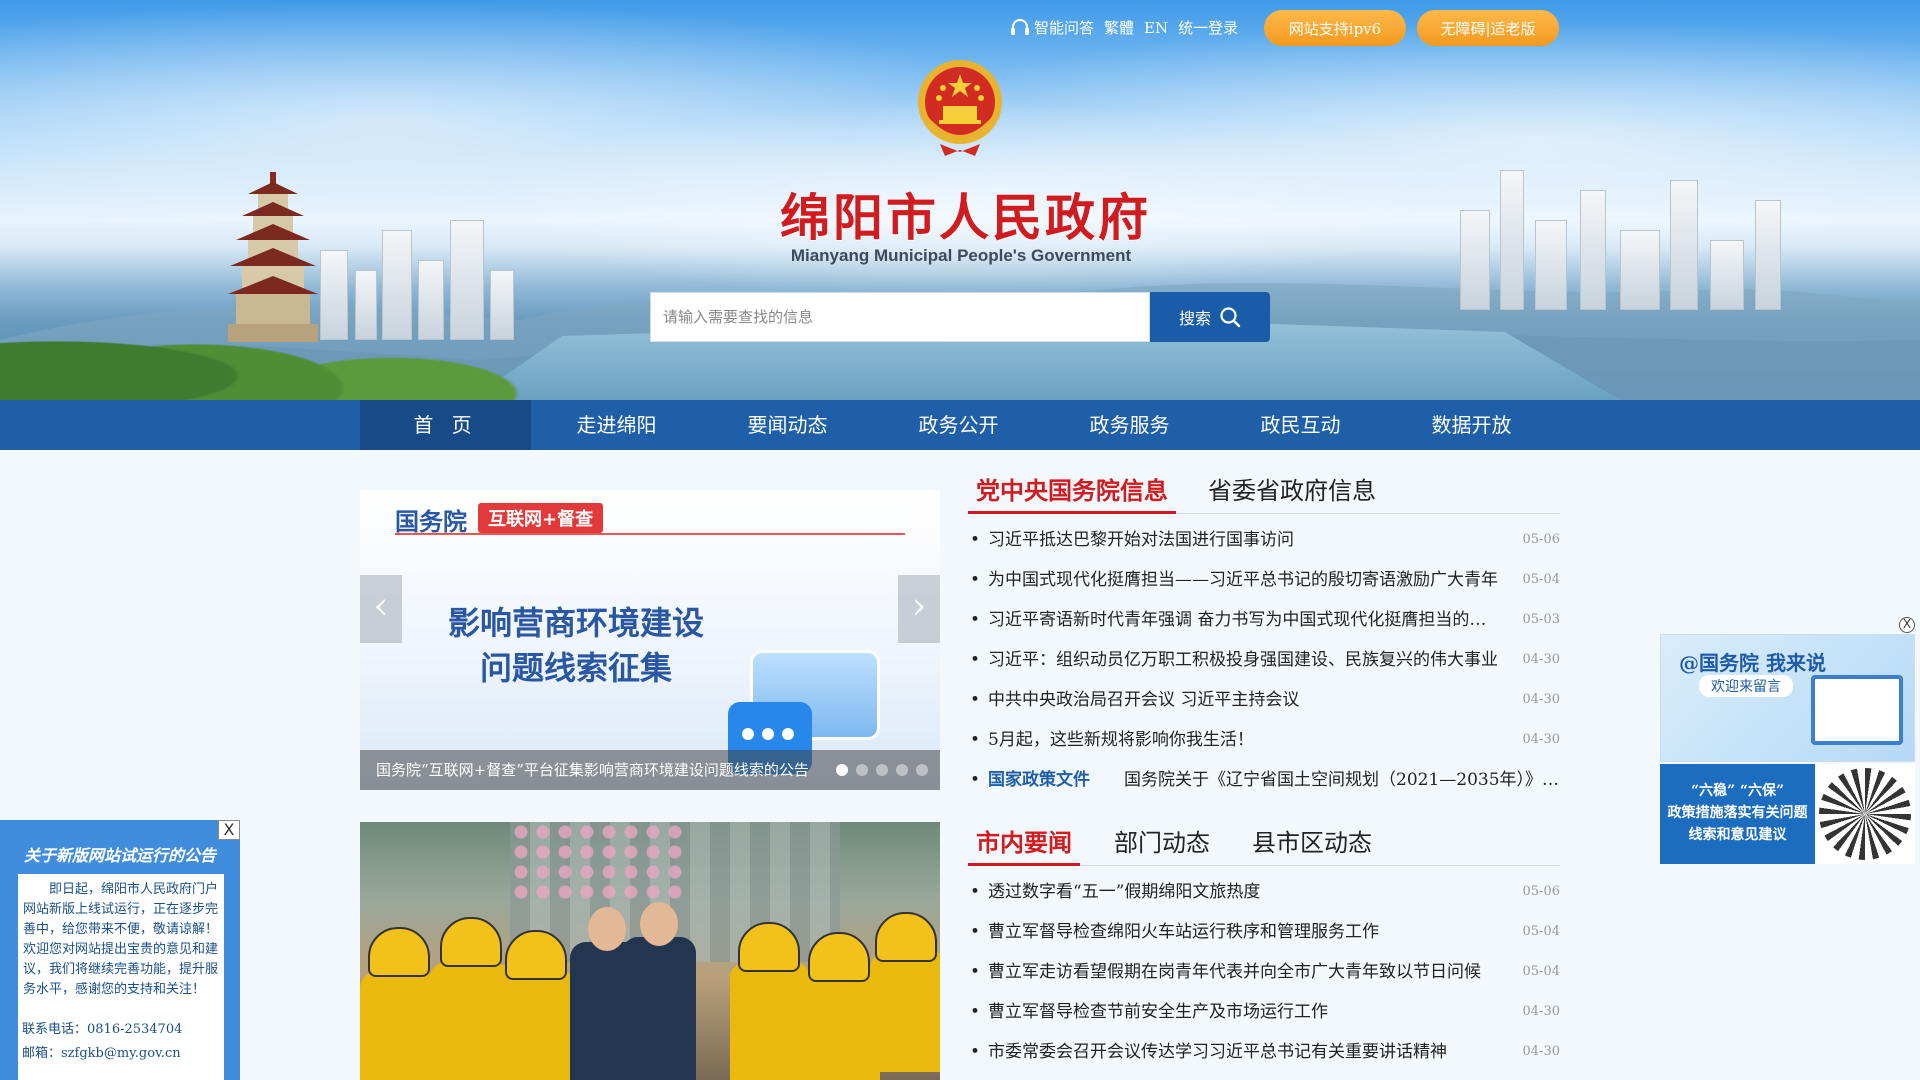  Describe the element at coordinates (1292, 491) in the screenshot. I see `tab-provincial-gov: 省委省政府信息` at that location.